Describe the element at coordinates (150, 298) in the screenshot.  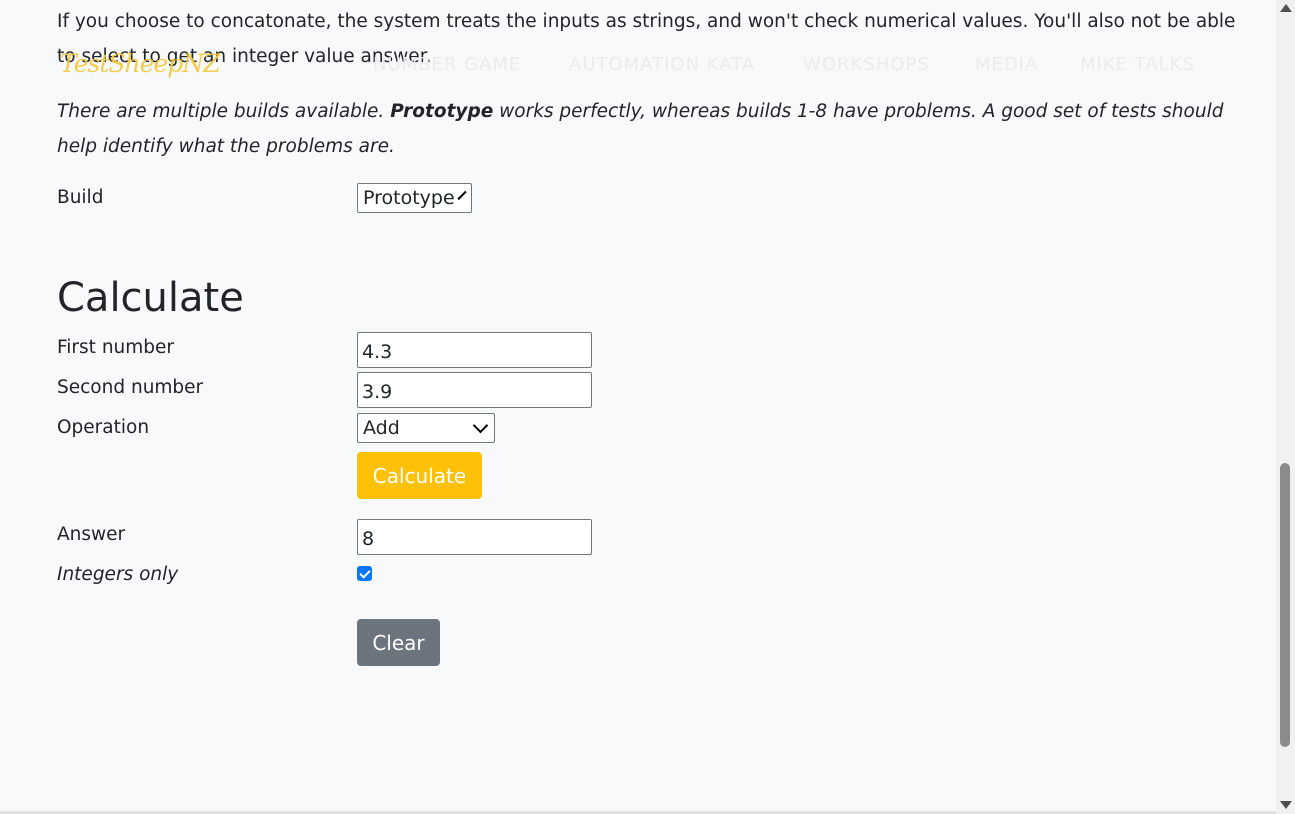
I see `calculate-heading: Calculate` at that location.